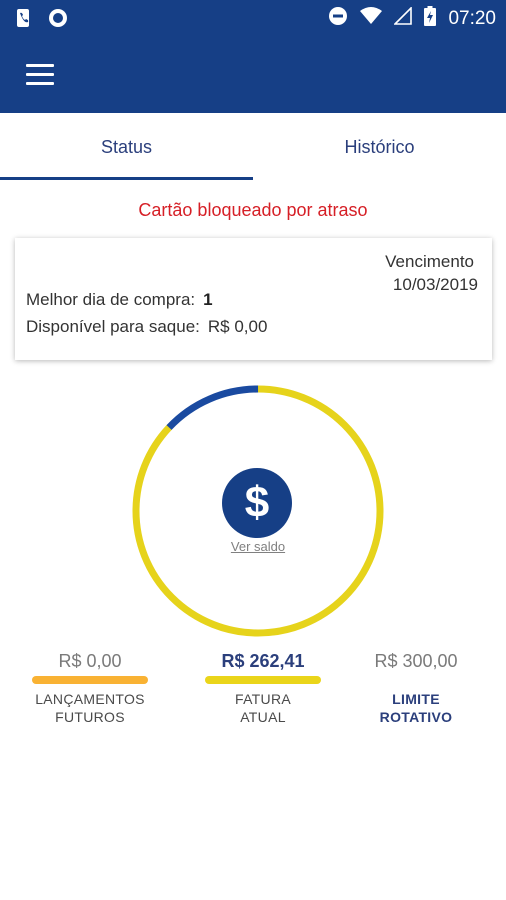 This screenshot has height=900, width=506. Describe the element at coordinates (253, 210) in the screenshot. I see `blocked-card-alert: Cartão bloqueado por atraso` at that location.